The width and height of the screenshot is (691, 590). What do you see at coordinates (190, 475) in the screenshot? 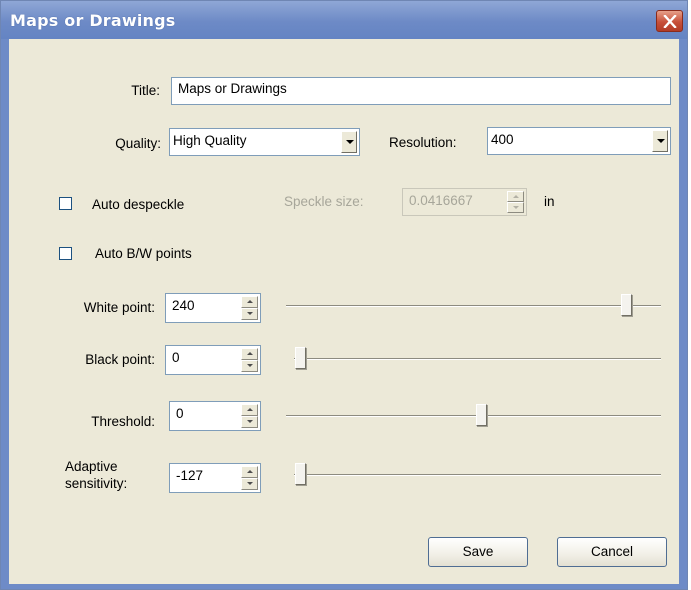
I see `adaptive-sensitivity-value: -127` at bounding box center [190, 475].